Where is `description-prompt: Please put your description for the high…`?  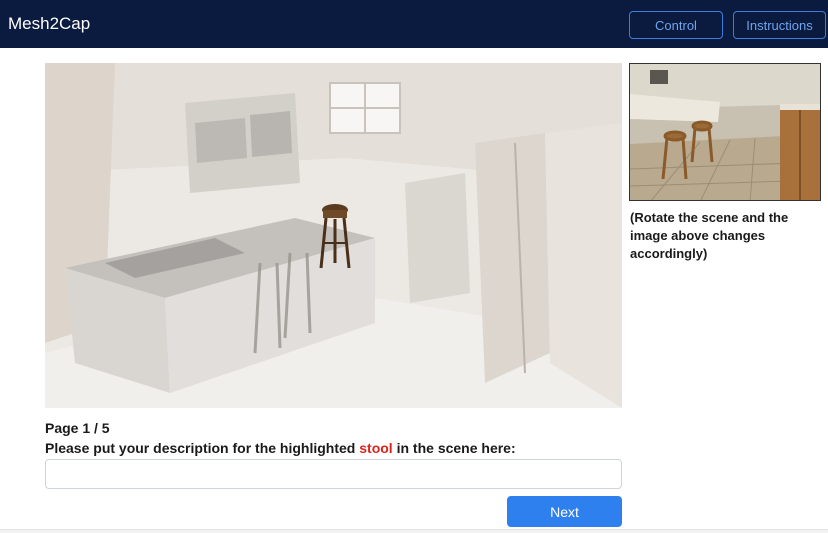 description-prompt: Please put your description for the high… is located at coordinates (280, 448).